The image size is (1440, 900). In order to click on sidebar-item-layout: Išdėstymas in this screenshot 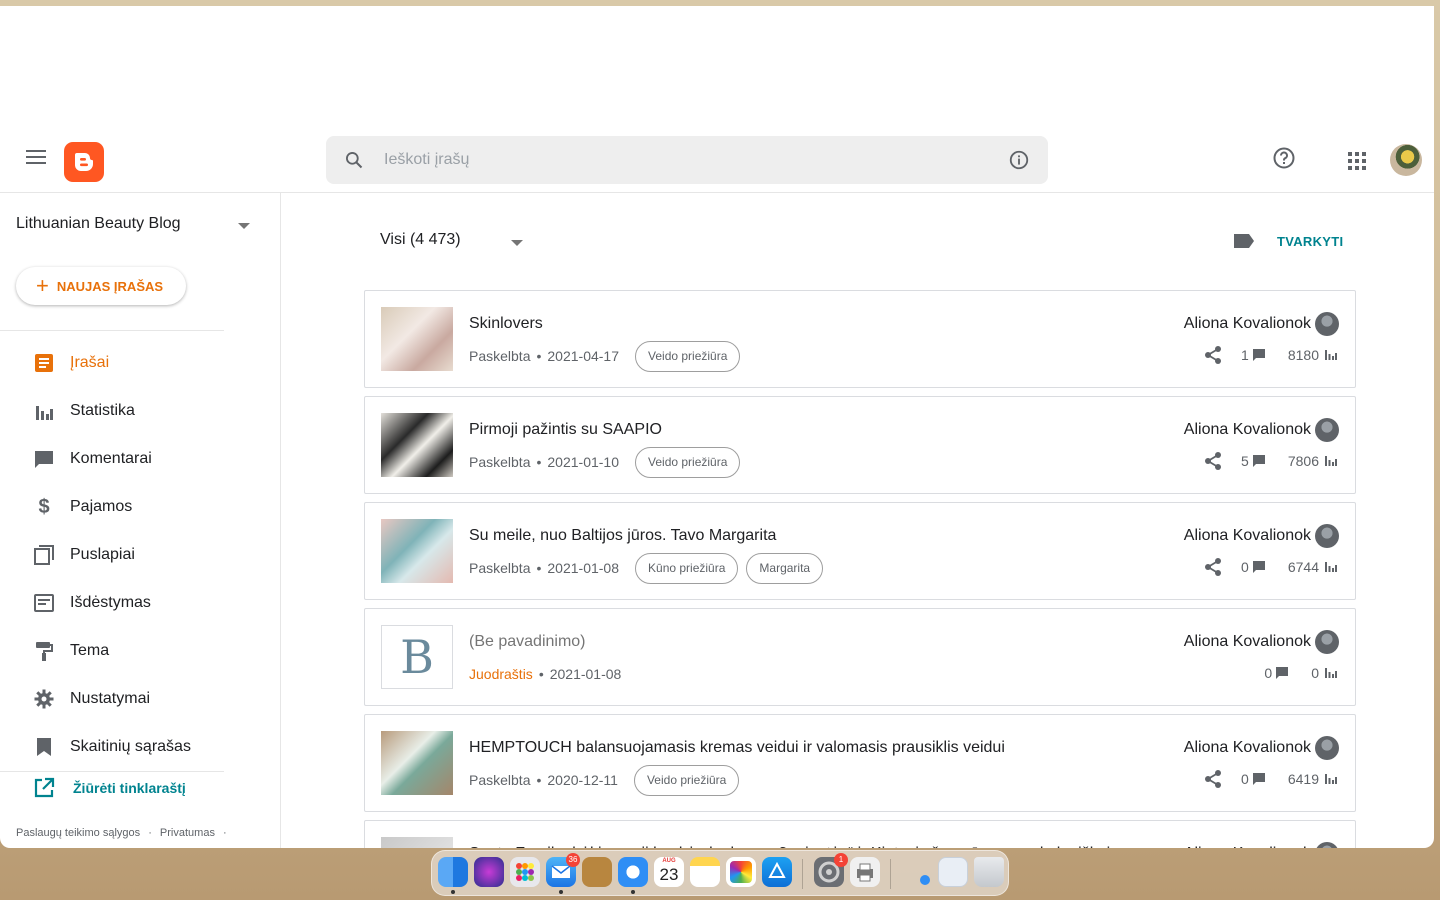, I will do `click(112, 603)`.